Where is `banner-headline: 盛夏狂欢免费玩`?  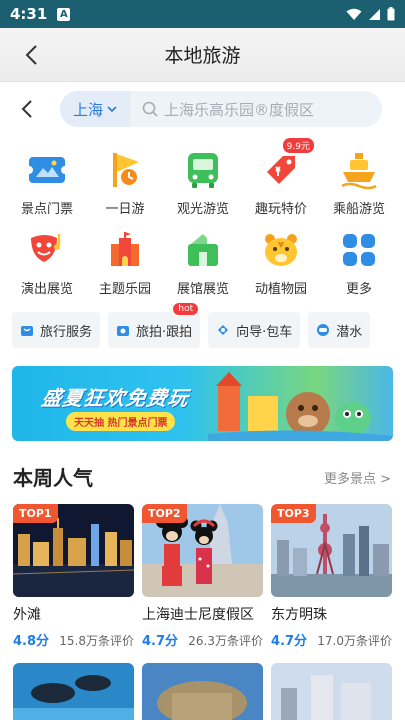
banner-headline: 盛夏狂欢免费玩 is located at coordinates (115, 398).